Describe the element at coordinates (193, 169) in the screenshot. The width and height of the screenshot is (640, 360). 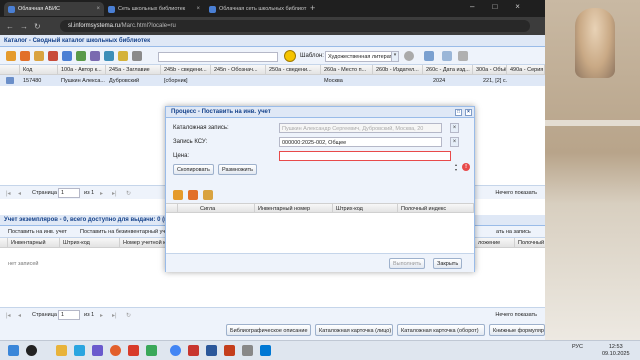
I see `copy-button: Скопировать` at that location.